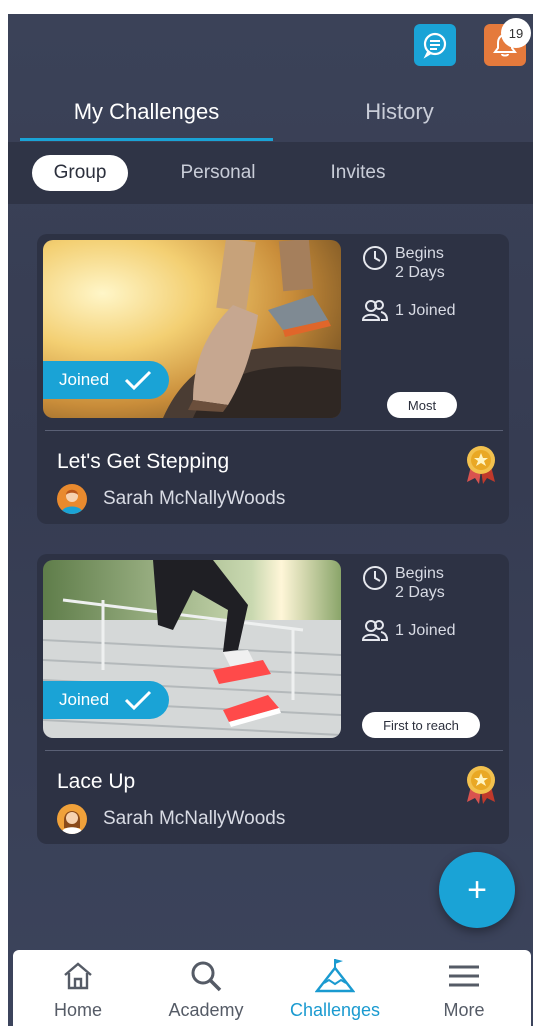 The width and height of the screenshot is (533, 1026). I want to click on challenge-title: Let's Get Stepping, so click(143, 461).